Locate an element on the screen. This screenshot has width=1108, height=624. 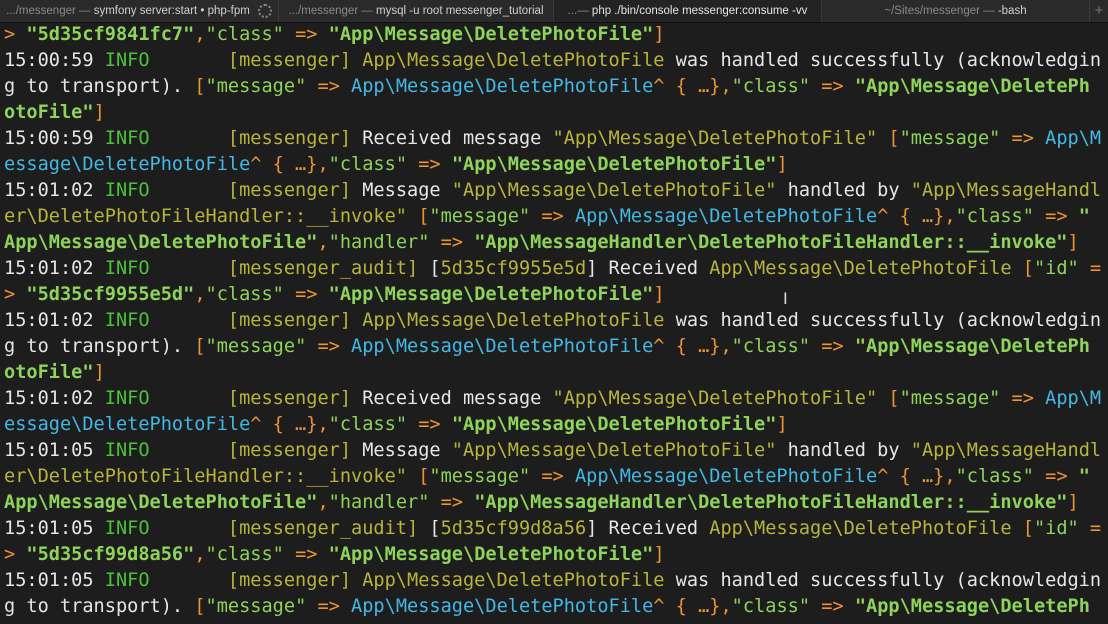
log-segment: "5d35cf9841fc7" is located at coordinates (110, 34).